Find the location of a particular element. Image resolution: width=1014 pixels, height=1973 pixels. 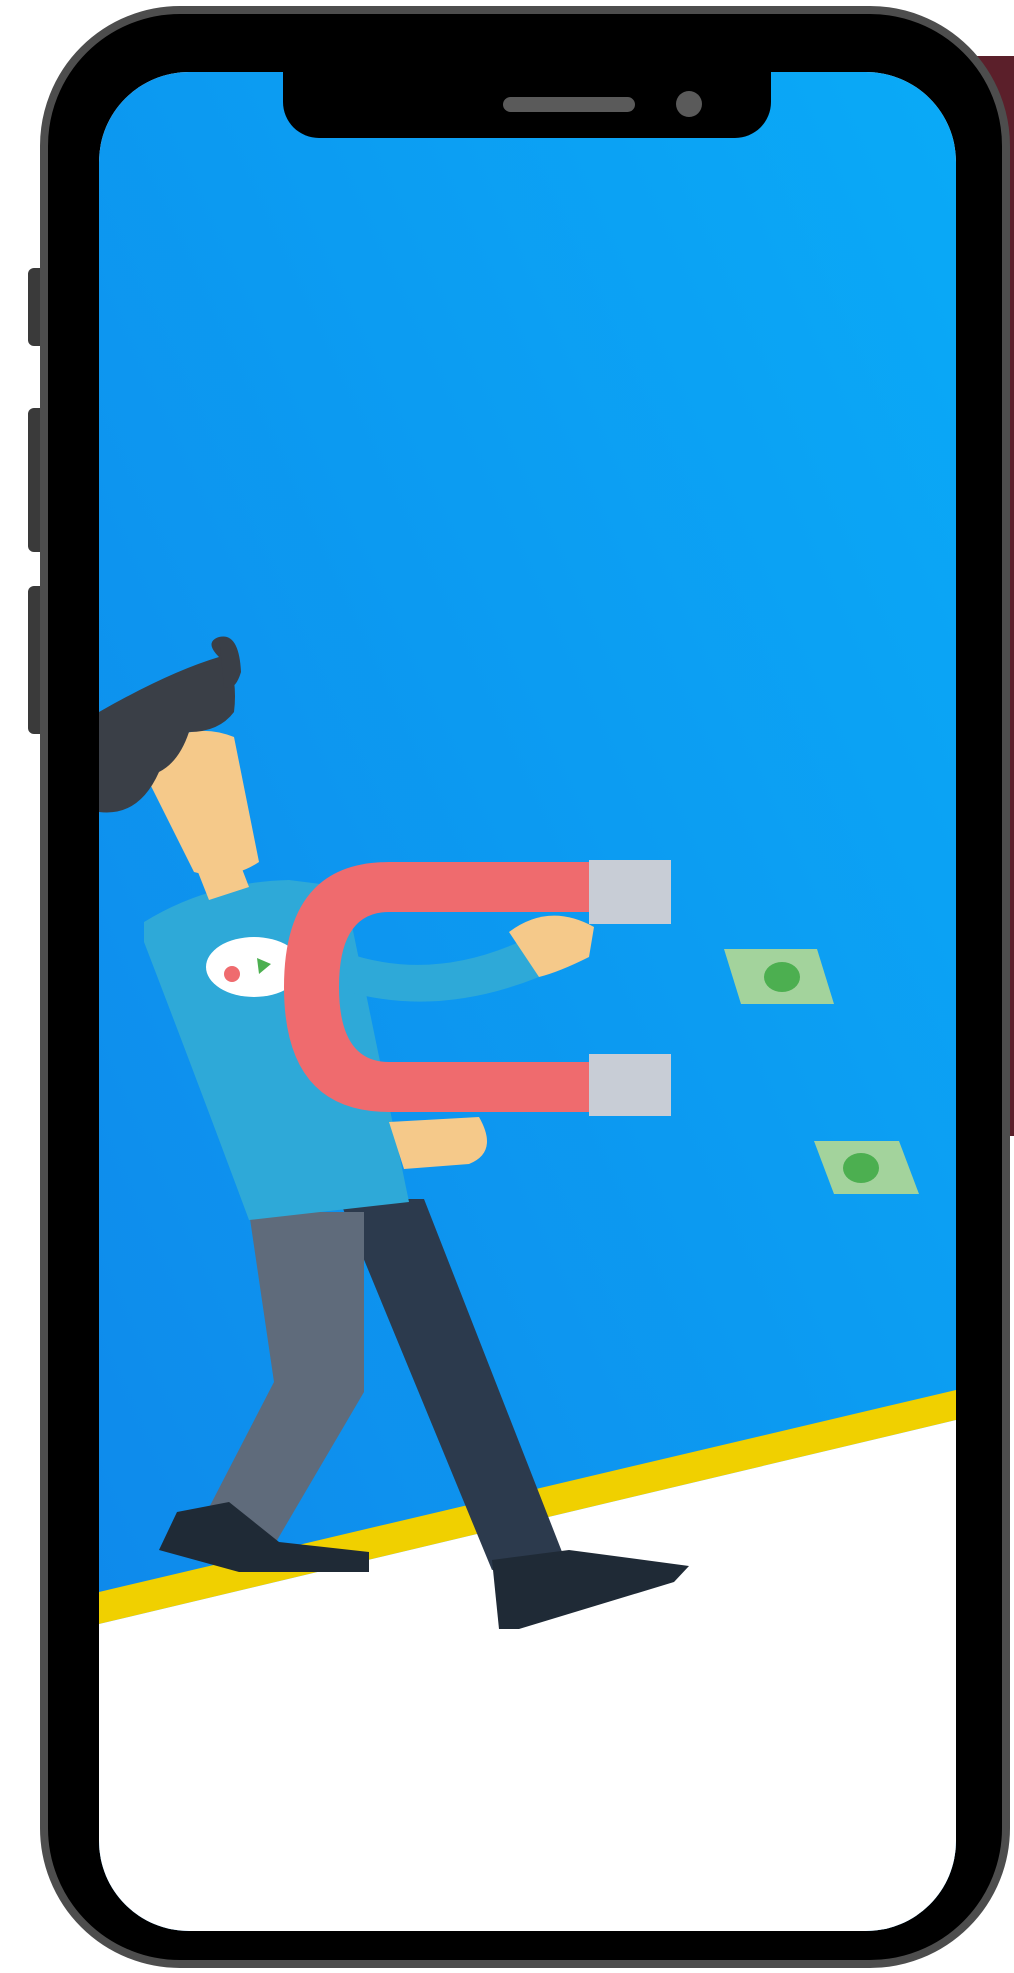

front-camera is located at coordinates (689, 104).